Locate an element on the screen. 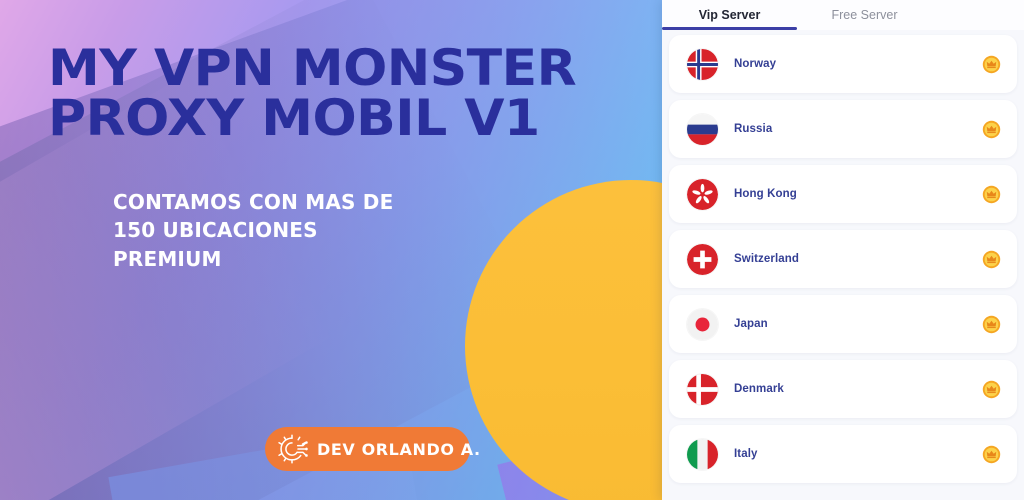 This screenshot has width=1024, height=500. server-name: Italy is located at coordinates (746, 454).